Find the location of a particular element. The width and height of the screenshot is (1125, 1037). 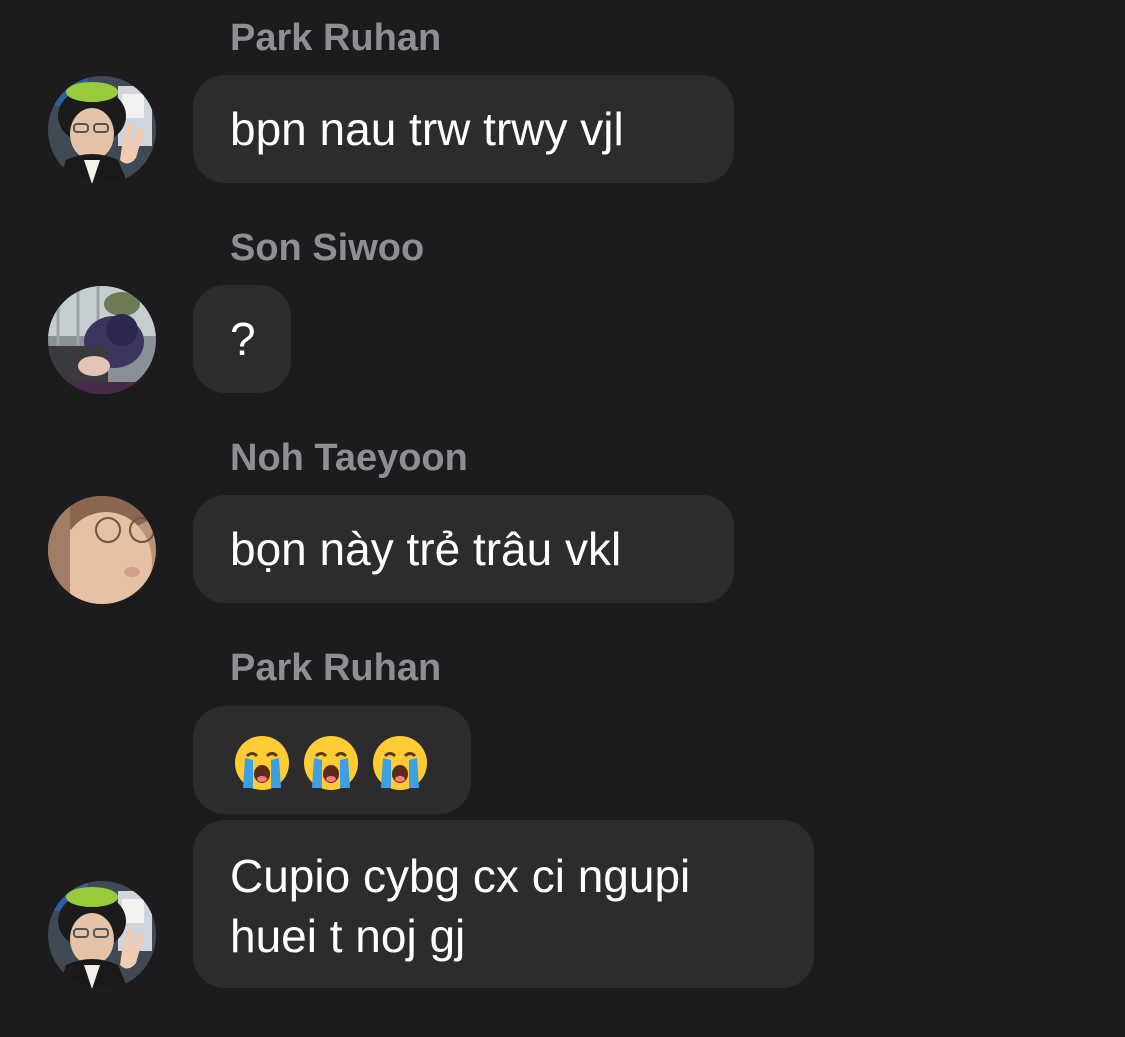

message-text-line-1: Cupio cybg cx ci ngupi is located at coordinates (460, 876).